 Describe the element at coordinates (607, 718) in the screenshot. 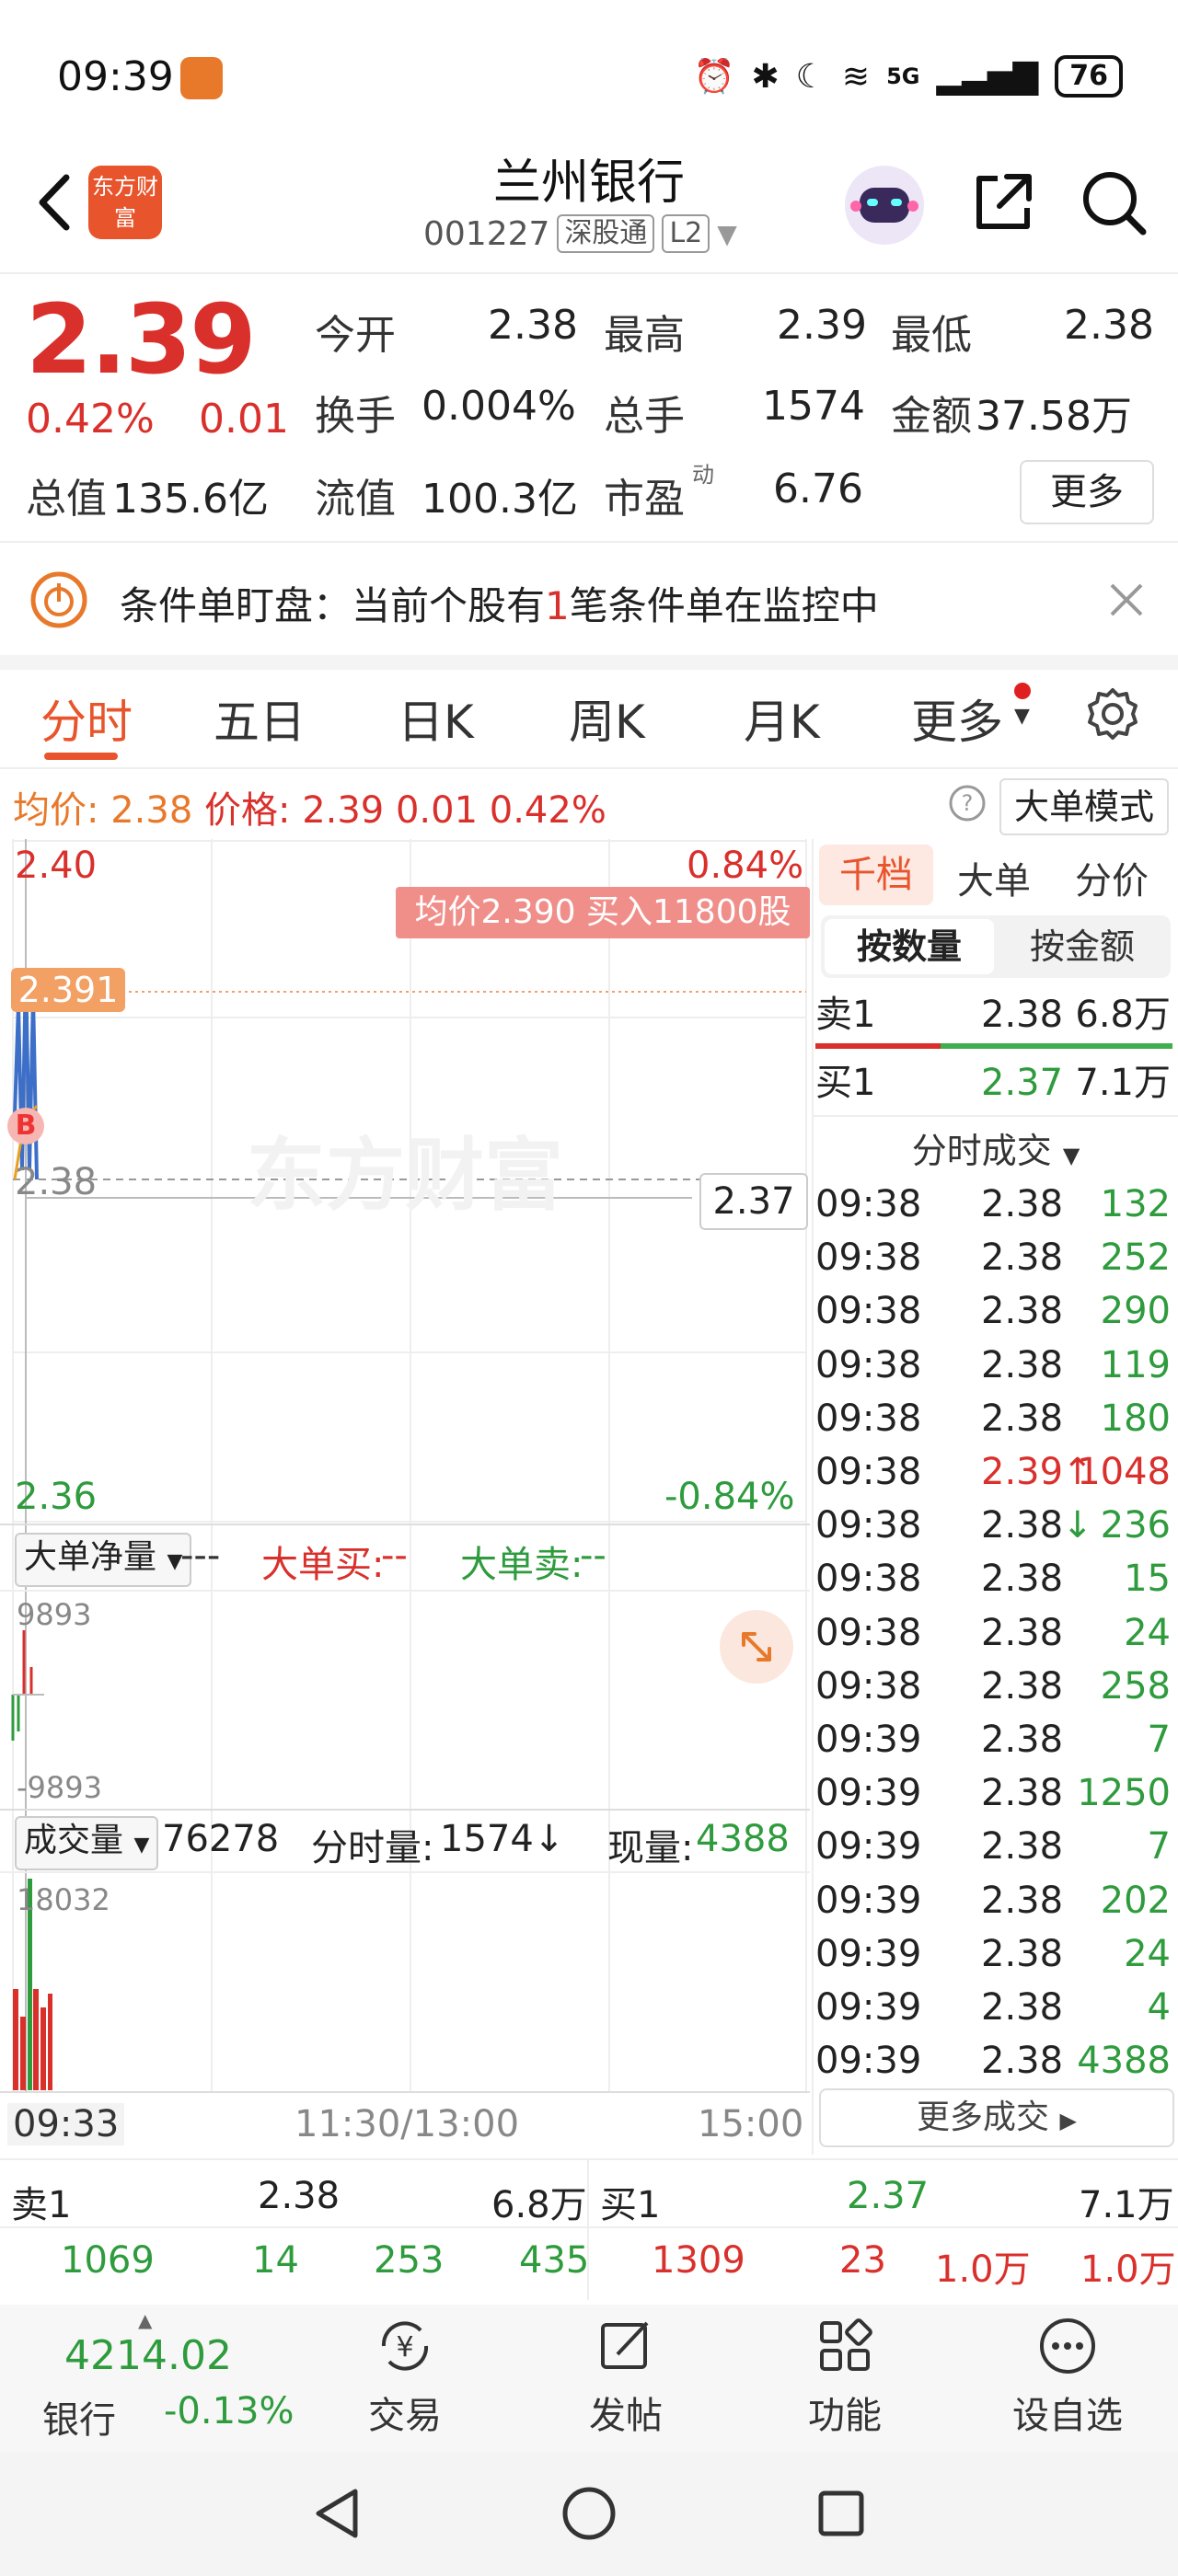

I see `tab-weekly-k: 周K` at that location.